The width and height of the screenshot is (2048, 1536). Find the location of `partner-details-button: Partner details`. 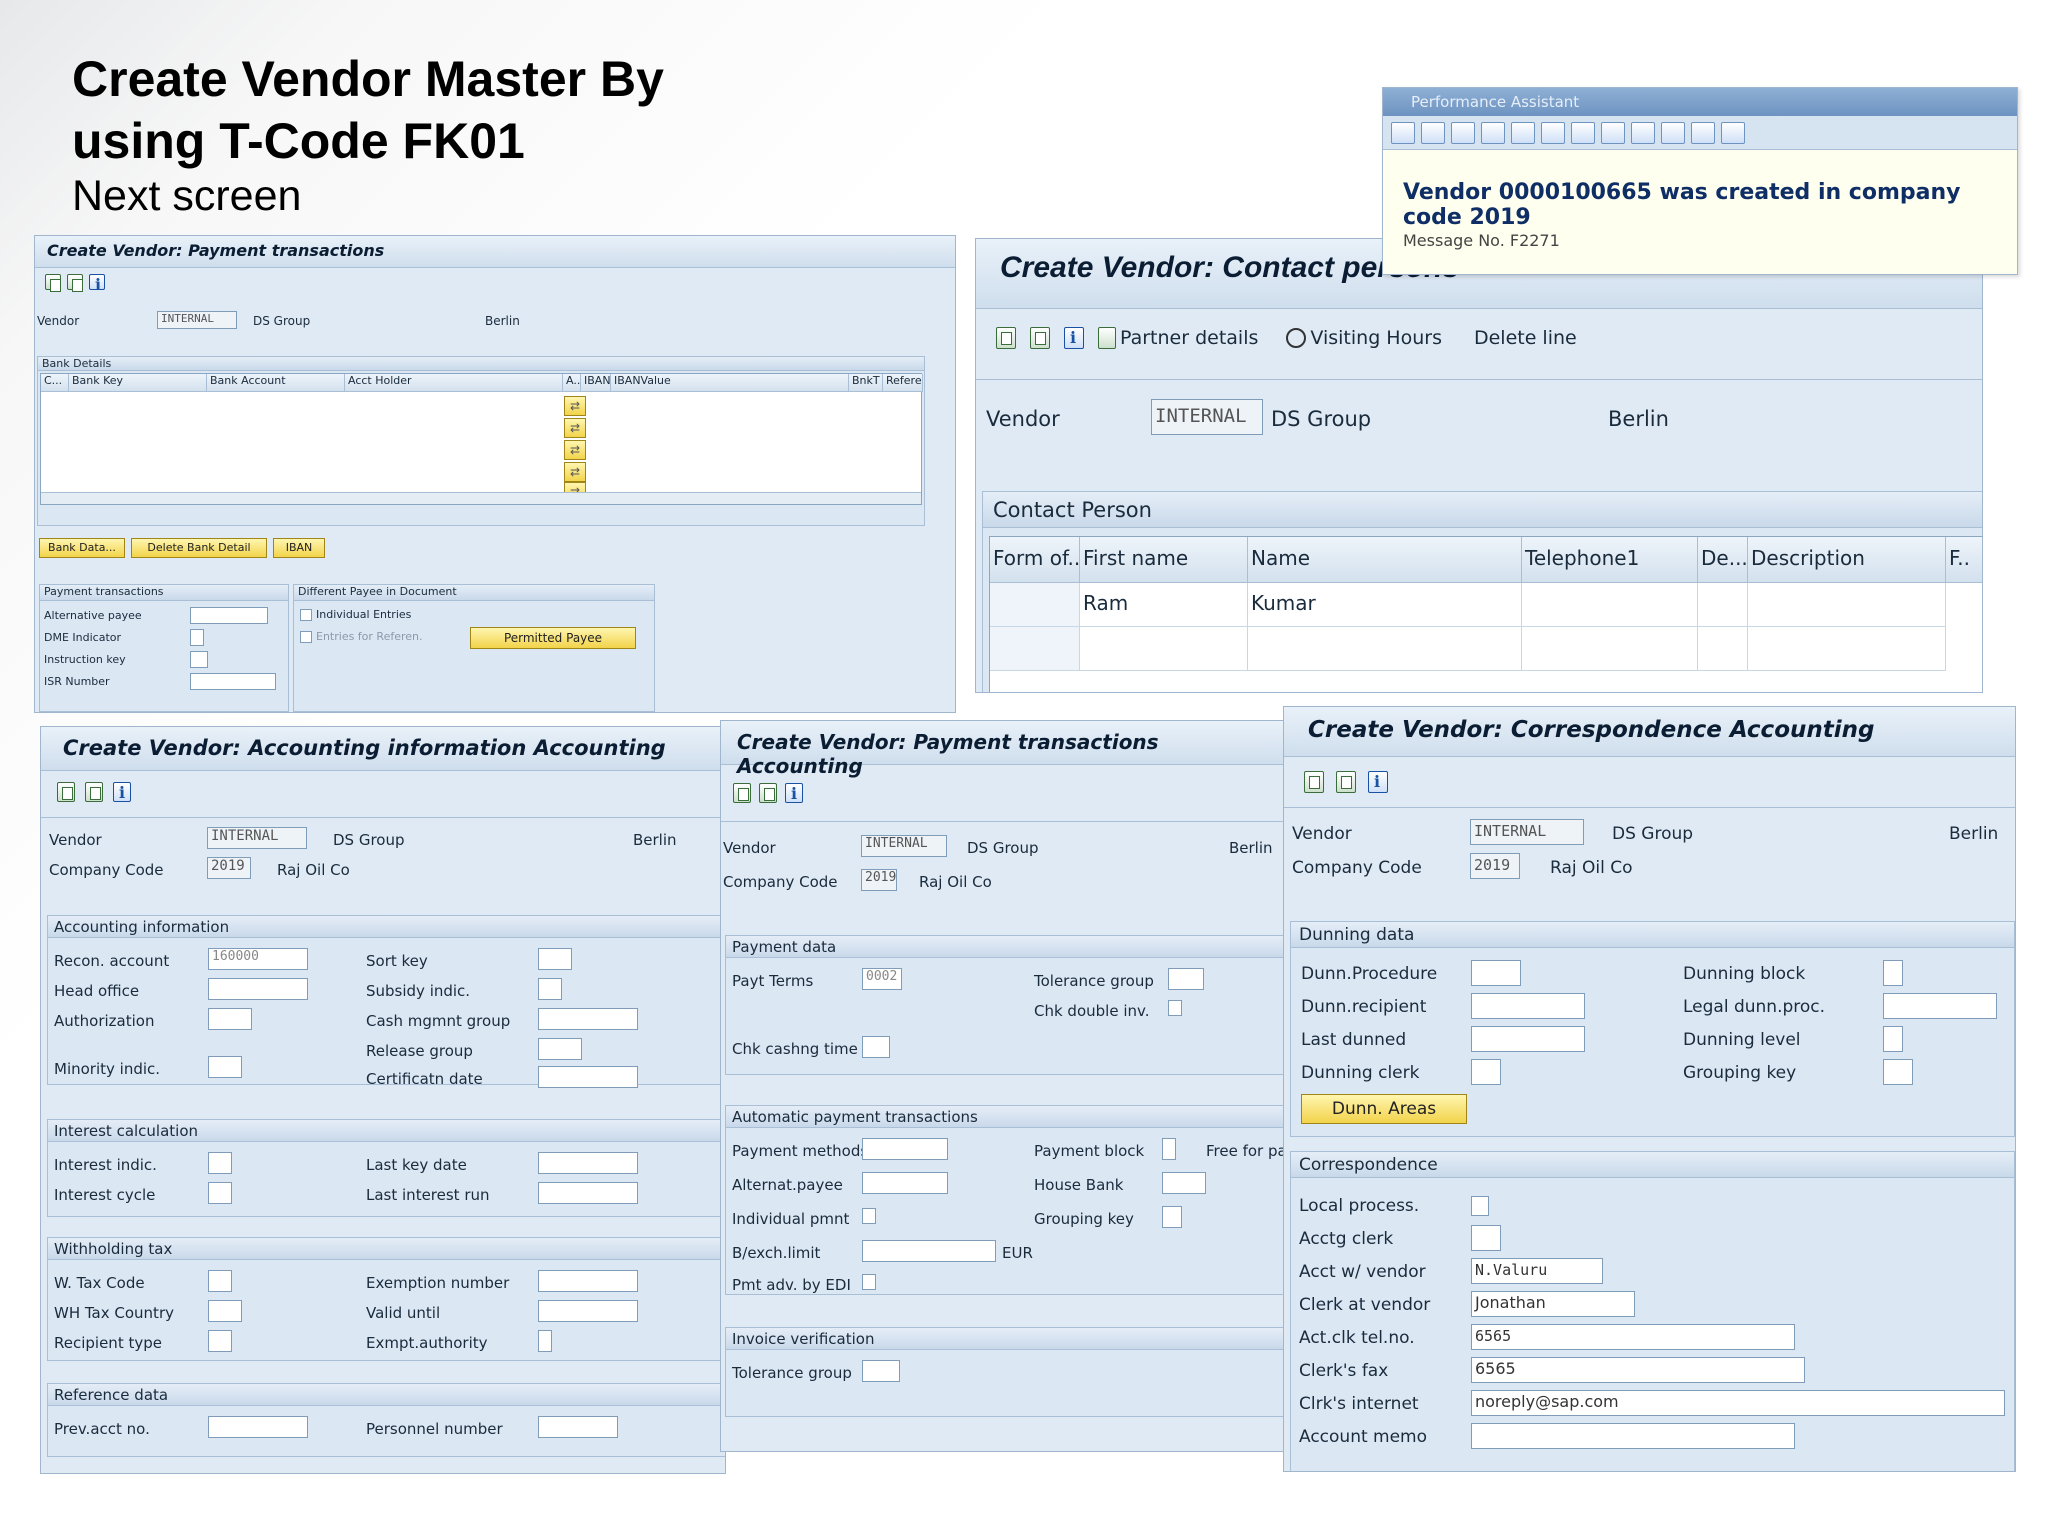

partner-details-button: Partner details is located at coordinates (1178, 338).